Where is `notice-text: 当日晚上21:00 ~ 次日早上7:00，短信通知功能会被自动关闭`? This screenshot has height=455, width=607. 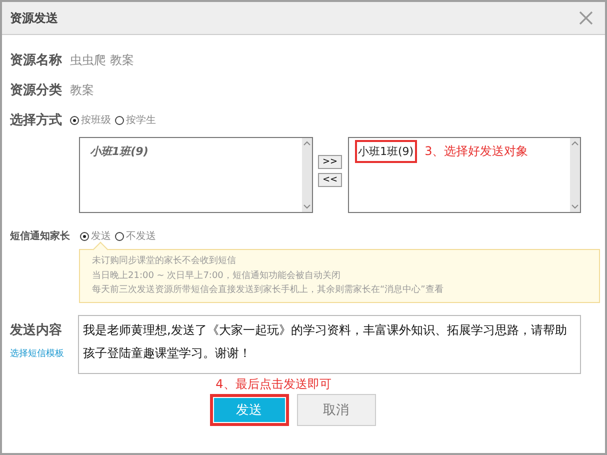
notice-text: 当日晚上21:00 ~ 次日早上7:00，短信通知功能会被自动关闭 is located at coordinates (217, 276).